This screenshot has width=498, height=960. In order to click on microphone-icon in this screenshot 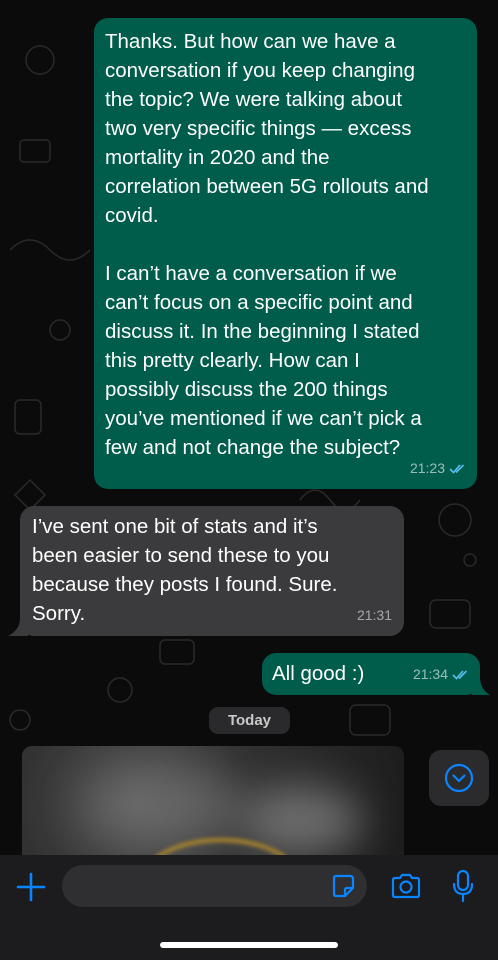, I will do `click(463, 886)`.